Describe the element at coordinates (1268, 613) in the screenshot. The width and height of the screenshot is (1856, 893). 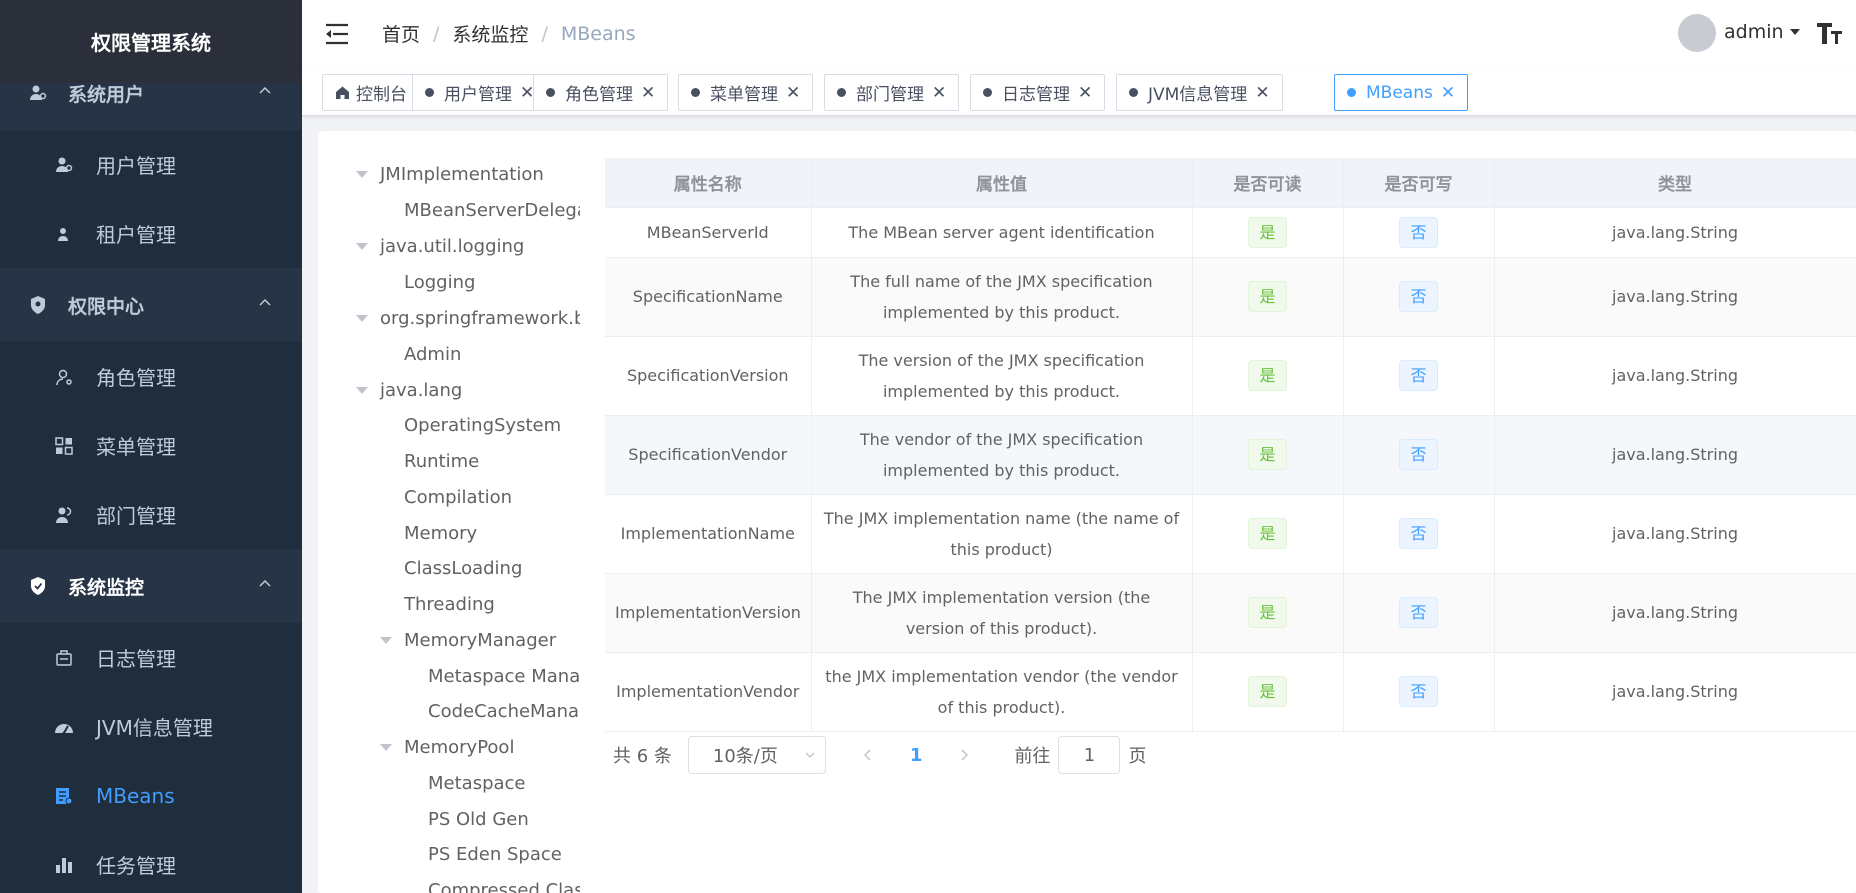
I see `cell-readable: 是` at that location.